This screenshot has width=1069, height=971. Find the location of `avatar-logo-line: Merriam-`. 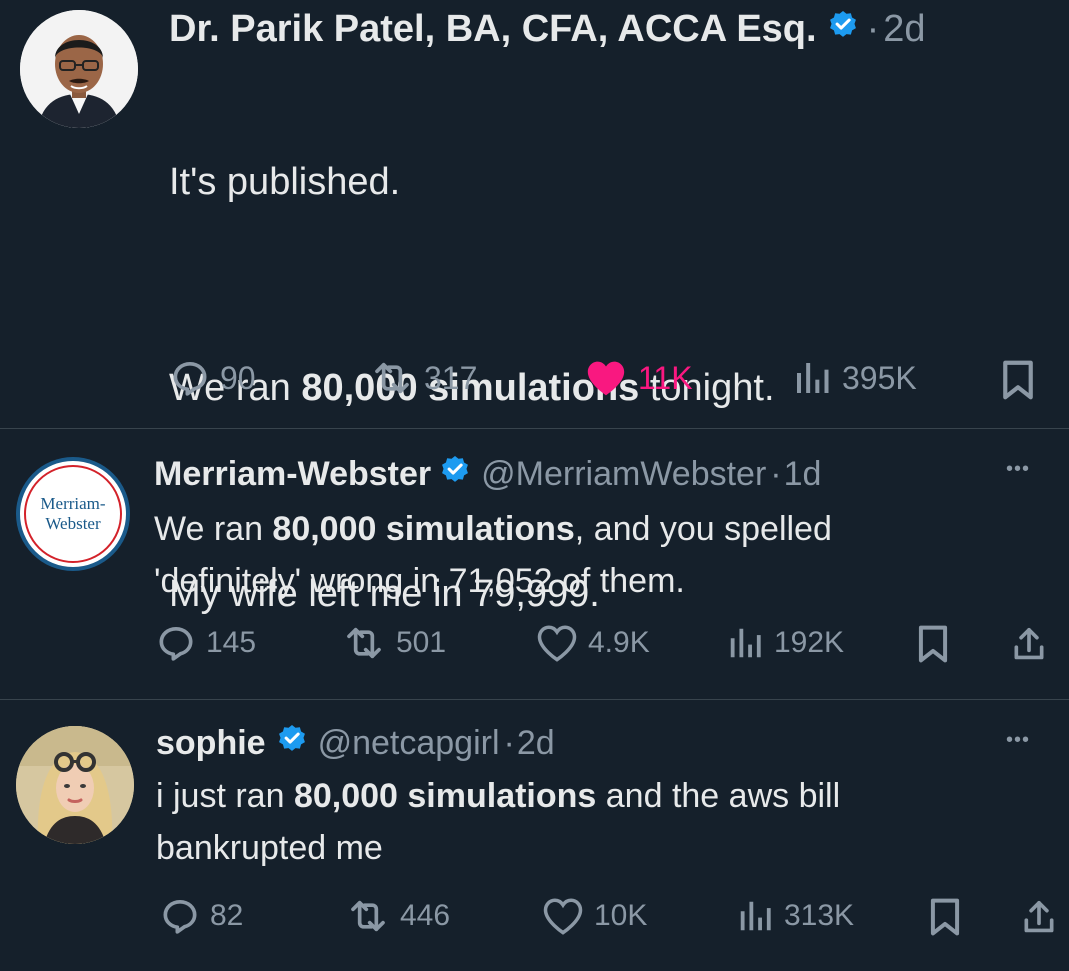

avatar-logo-line: Merriam- is located at coordinates (73, 503).